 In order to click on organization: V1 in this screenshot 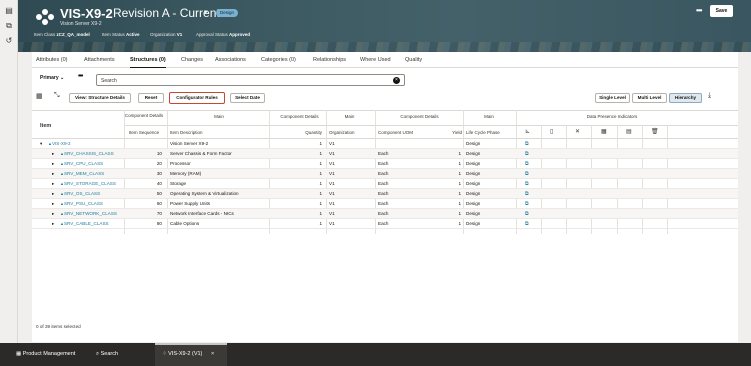, I will do `click(332, 183)`.